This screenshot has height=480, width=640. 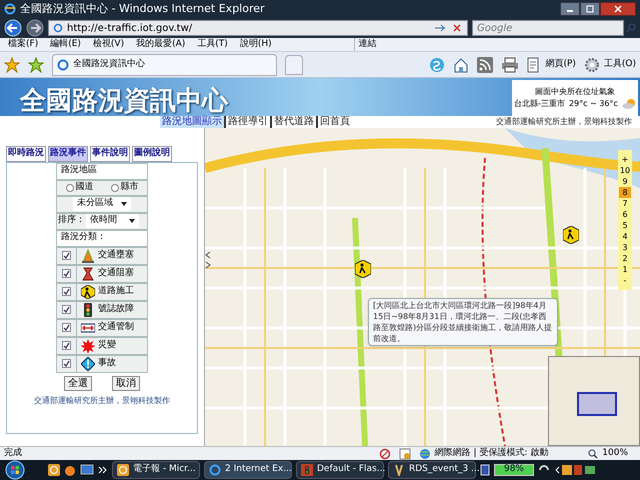 What do you see at coordinates (26, 154) in the screenshot?
I see `panel-tab: 即時路況` at bounding box center [26, 154].